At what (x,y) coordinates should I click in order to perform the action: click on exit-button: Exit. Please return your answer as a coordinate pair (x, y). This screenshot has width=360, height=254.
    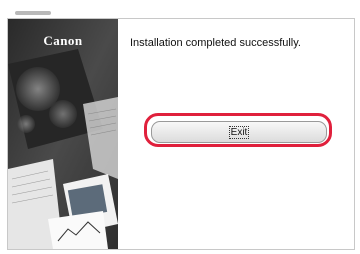
    Looking at the image, I should click on (239, 132).